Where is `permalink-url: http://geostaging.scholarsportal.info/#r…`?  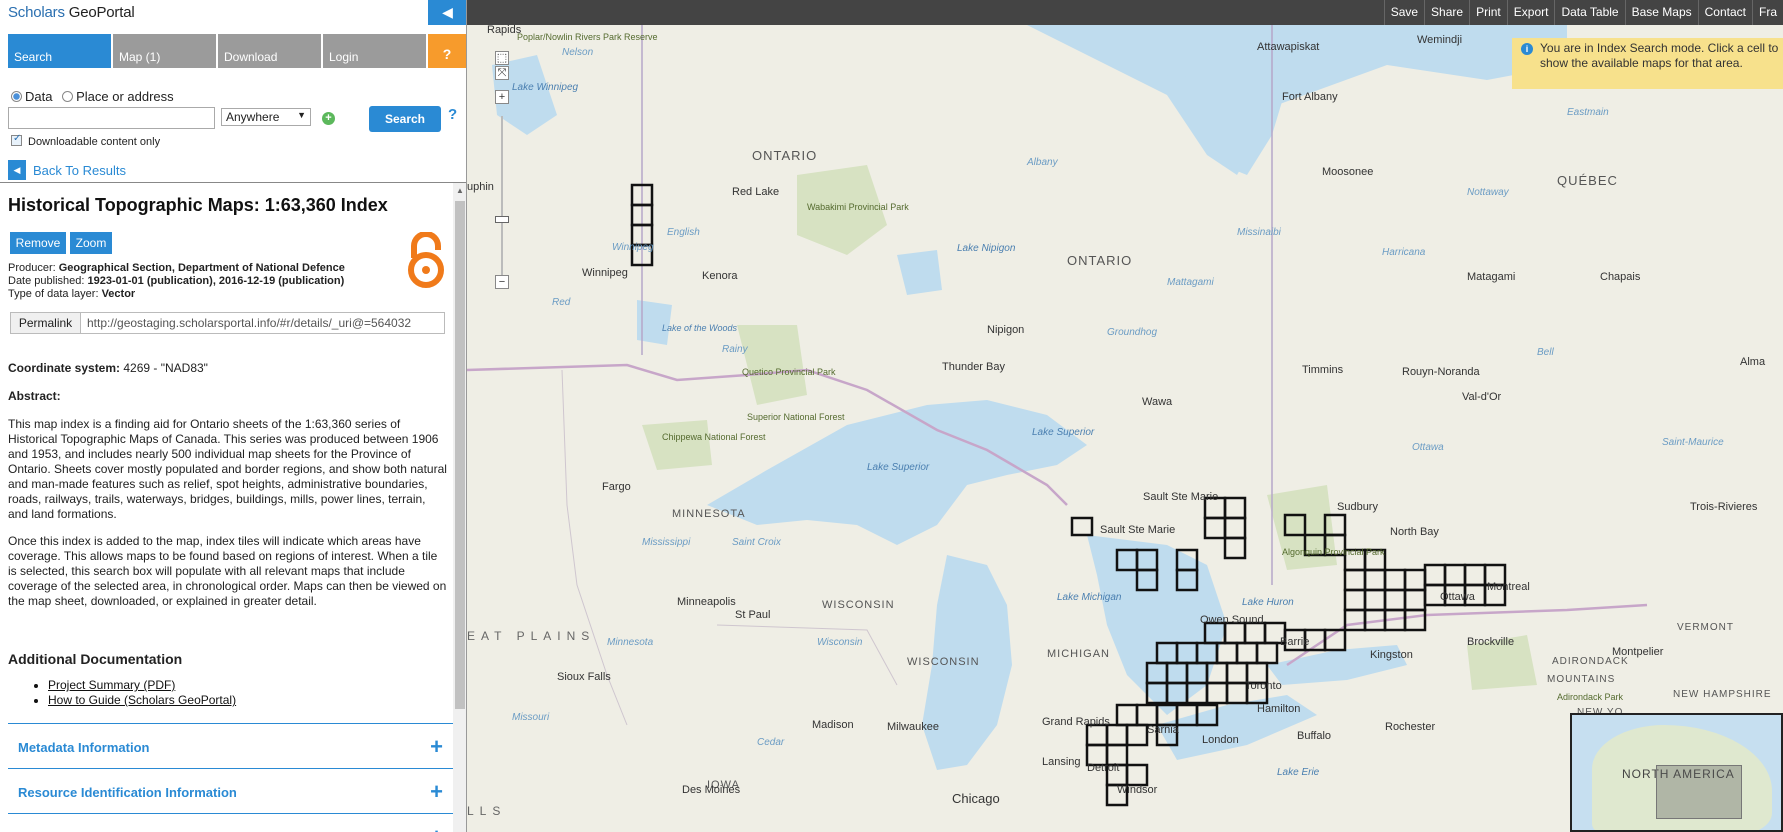
permalink-url: http://geostaging.scholarsportal.info/#r… is located at coordinates (262, 323).